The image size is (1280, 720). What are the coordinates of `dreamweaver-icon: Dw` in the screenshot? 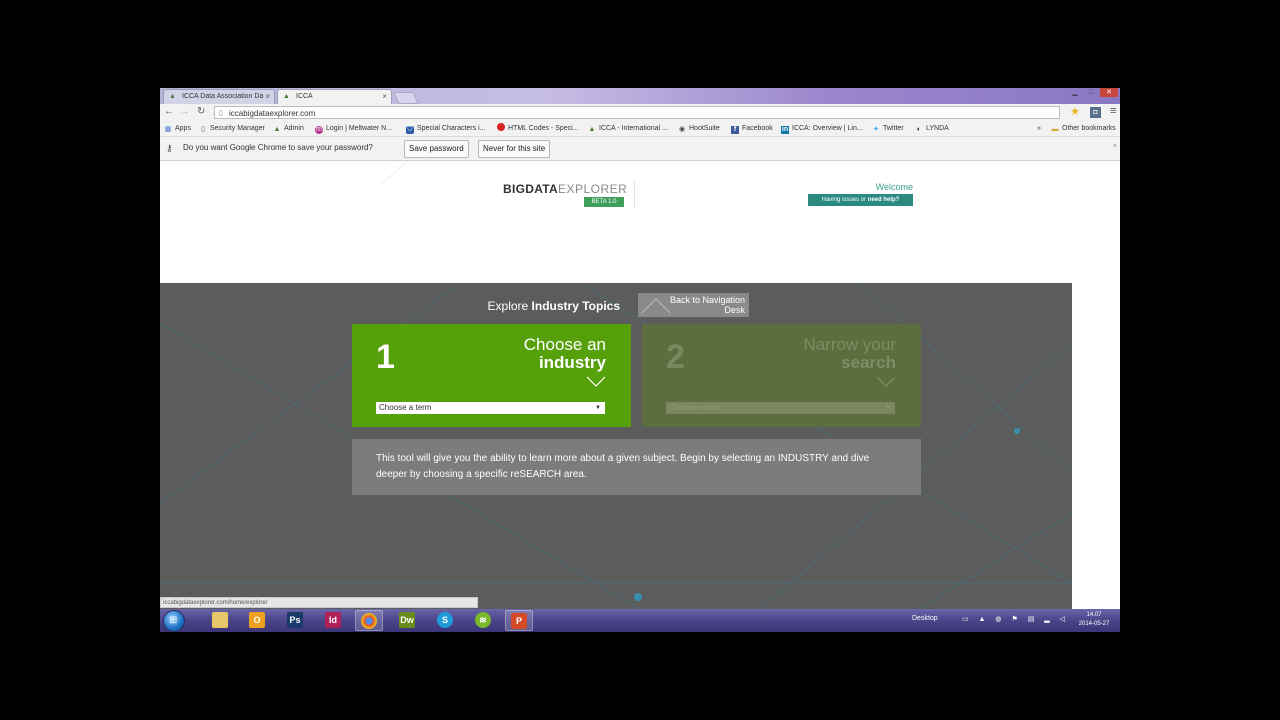 It's located at (407, 620).